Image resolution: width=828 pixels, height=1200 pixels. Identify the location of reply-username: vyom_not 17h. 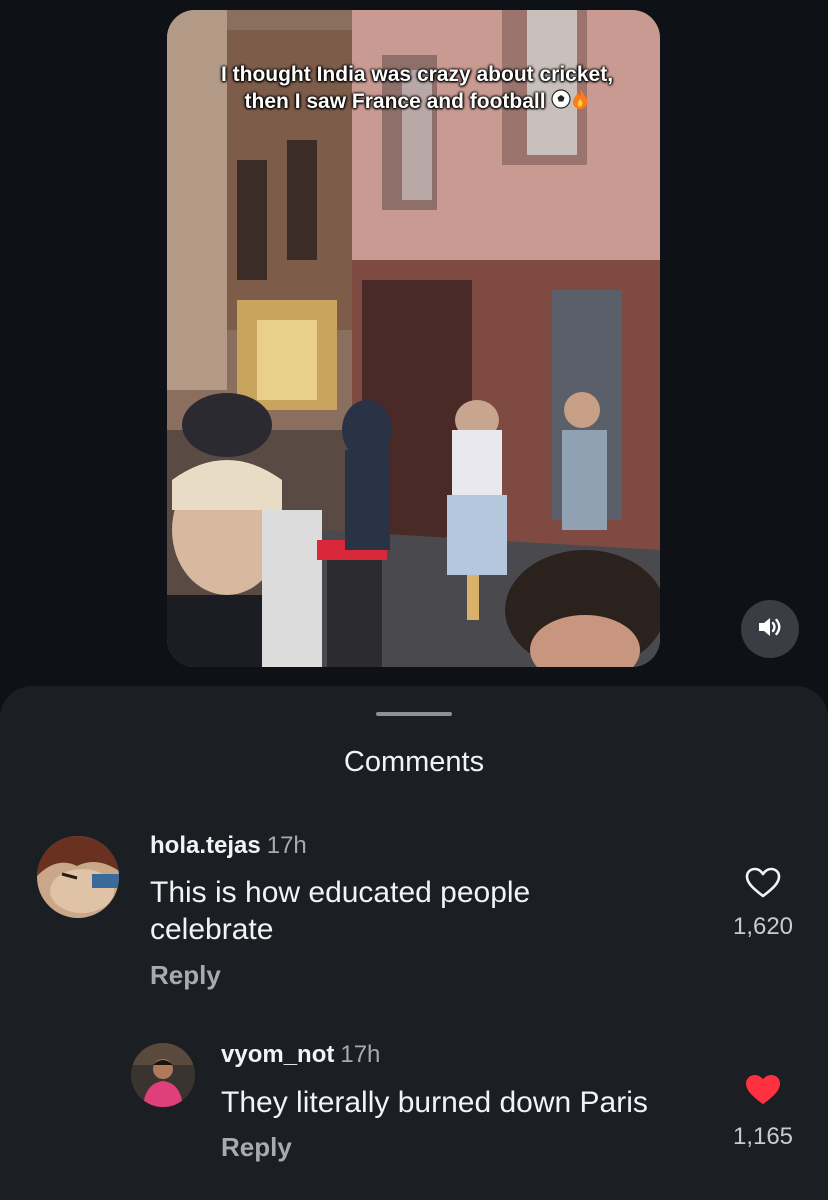
(300, 1055).